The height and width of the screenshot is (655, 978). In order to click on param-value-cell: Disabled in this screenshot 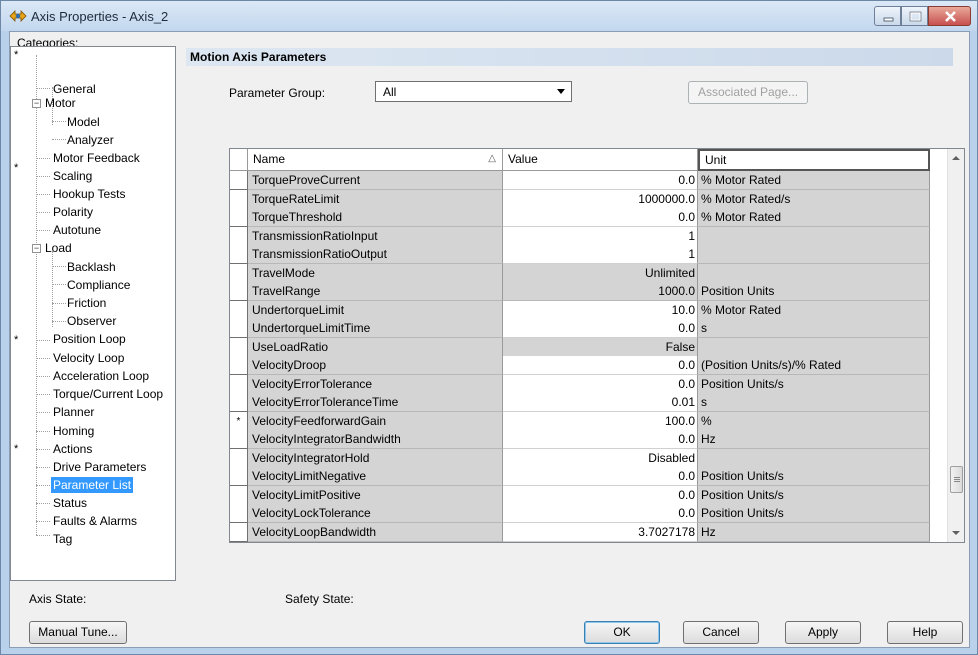, I will do `click(600, 458)`.